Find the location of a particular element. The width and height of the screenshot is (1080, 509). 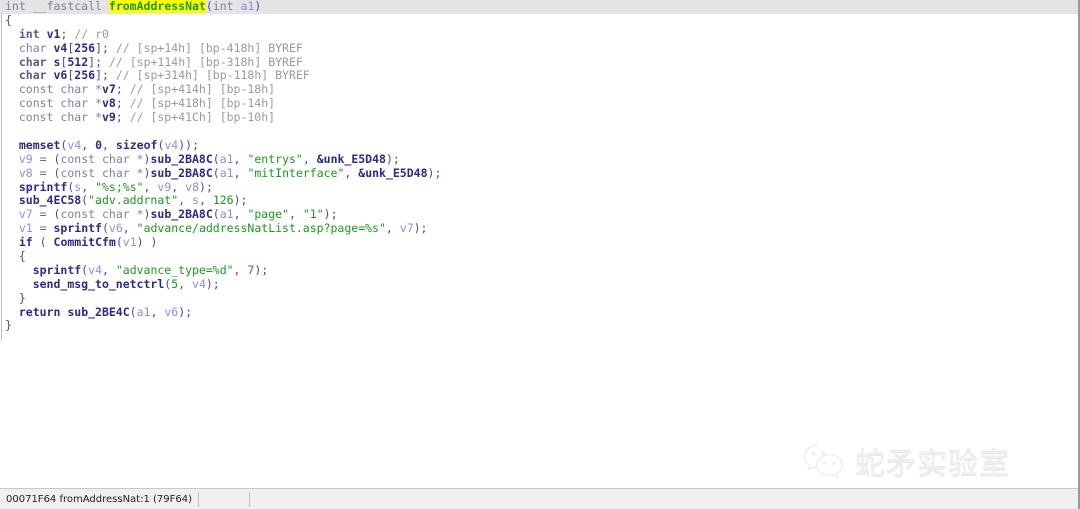

code-line-18: if ( CommitCfm(v1) ) is located at coordinates (539, 242).